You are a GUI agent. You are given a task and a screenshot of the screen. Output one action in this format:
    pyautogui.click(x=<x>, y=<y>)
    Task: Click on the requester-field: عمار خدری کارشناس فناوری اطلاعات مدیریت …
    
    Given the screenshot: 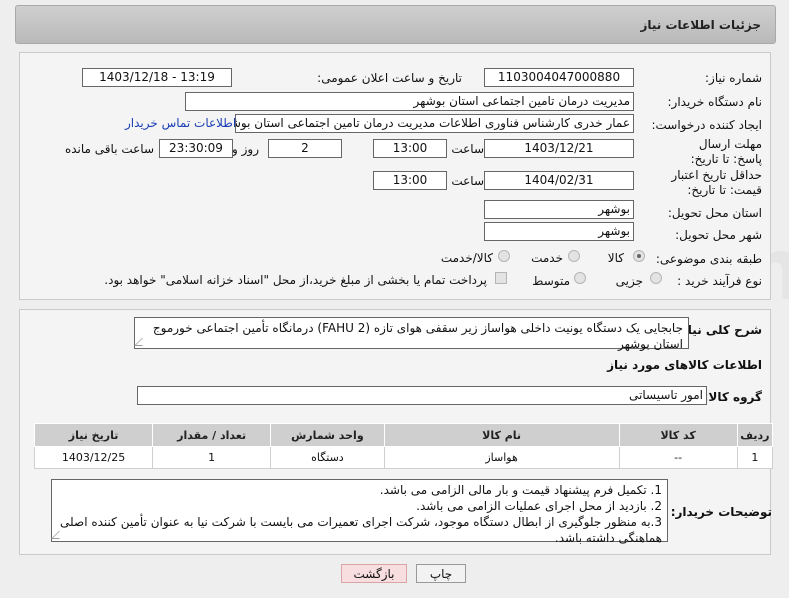 What is the action you would take?
    pyautogui.click(x=434, y=123)
    